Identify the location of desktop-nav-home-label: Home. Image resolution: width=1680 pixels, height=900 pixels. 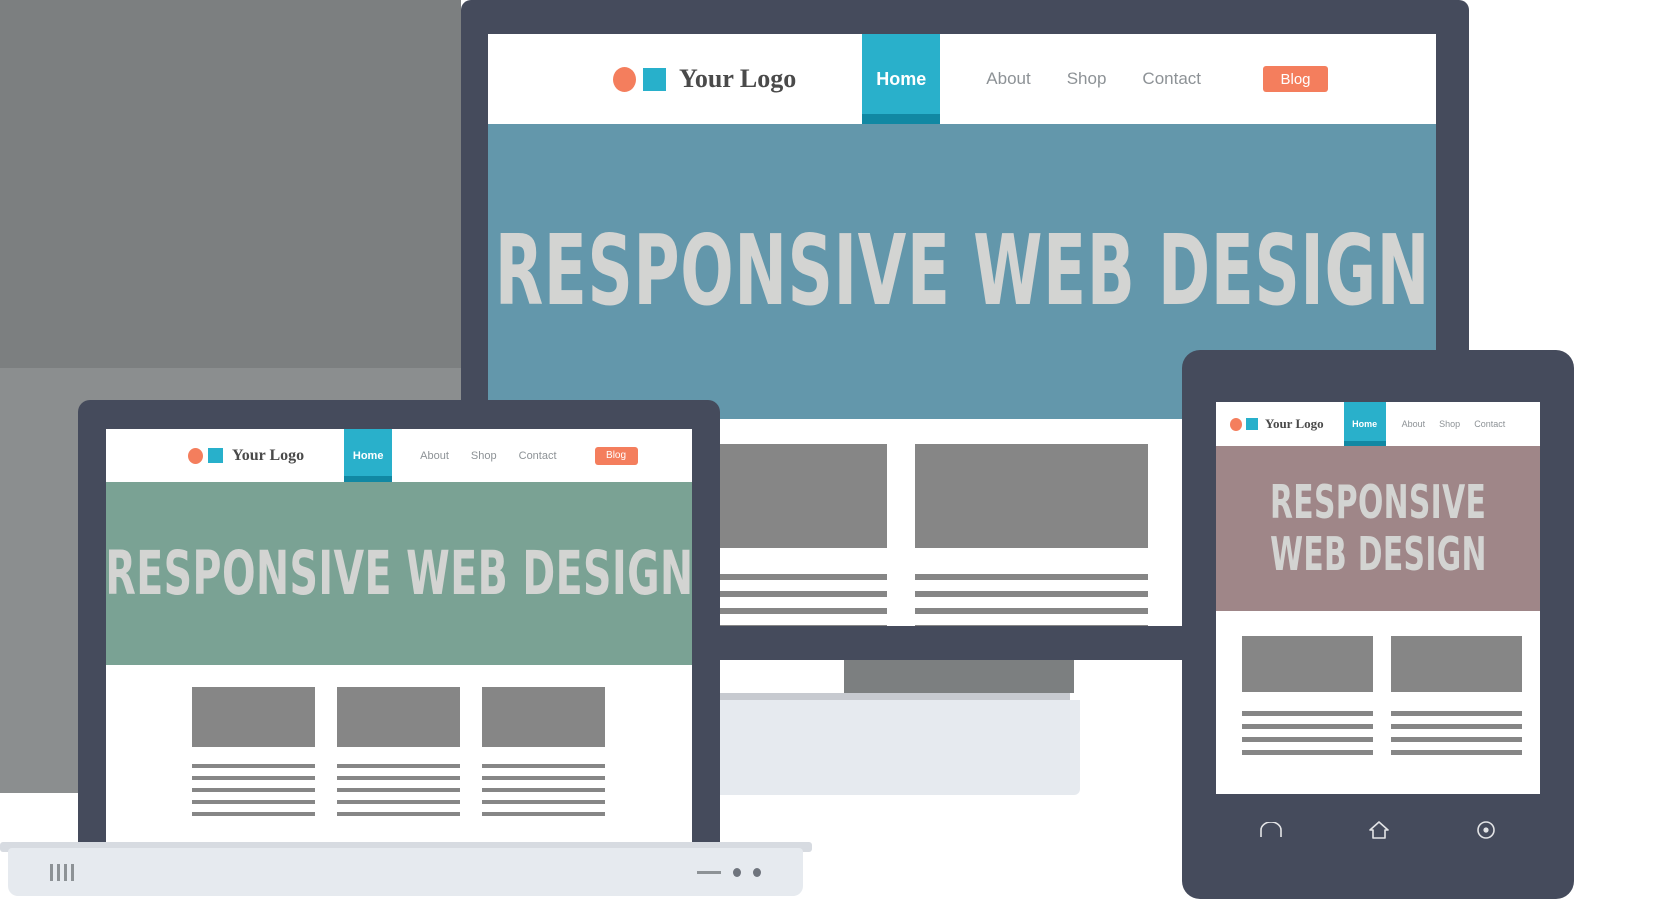
(901, 78).